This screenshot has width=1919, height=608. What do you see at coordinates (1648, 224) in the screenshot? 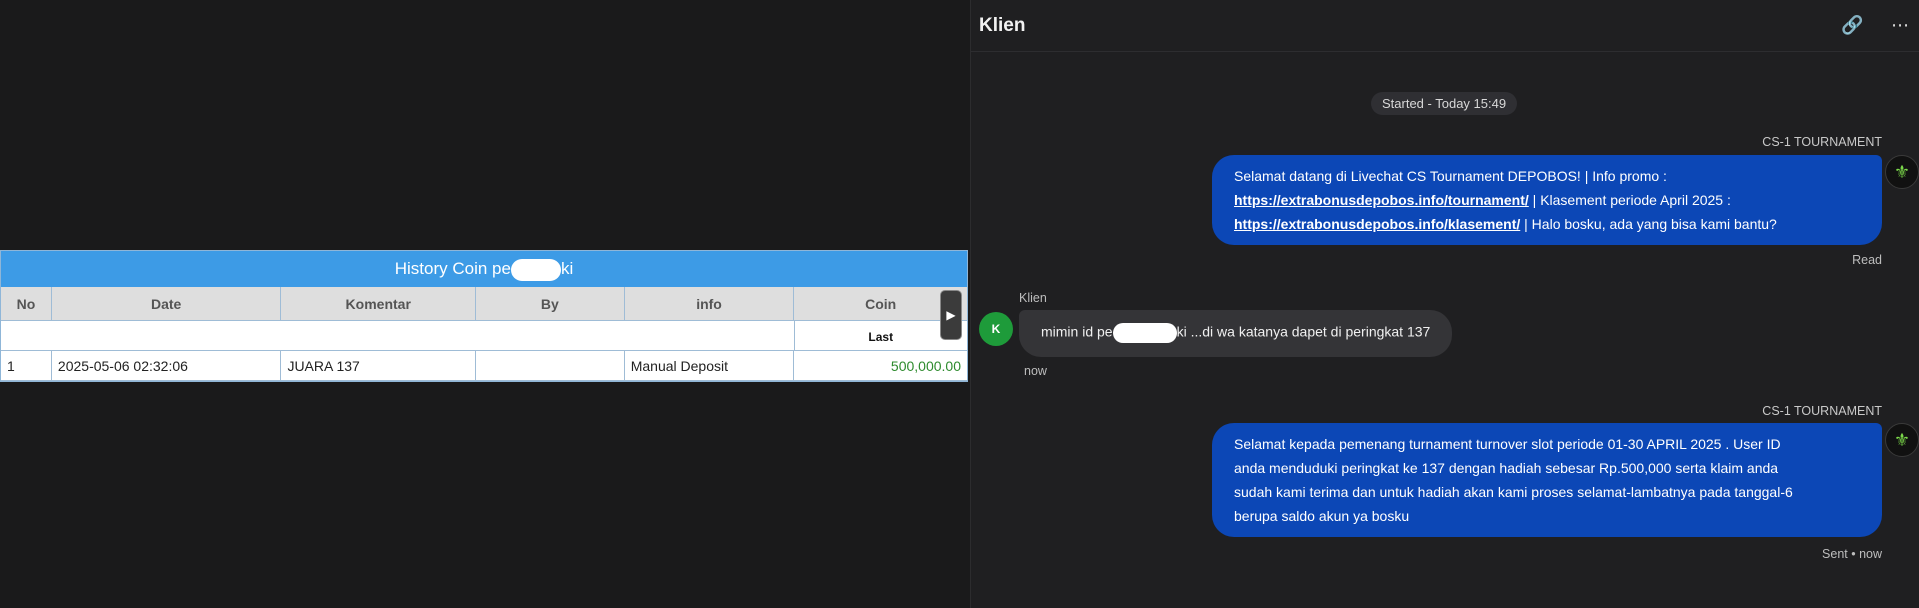
I see `message-text: | Halo bosku, ada yang bisa kami bantu?` at bounding box center [1648, 224].